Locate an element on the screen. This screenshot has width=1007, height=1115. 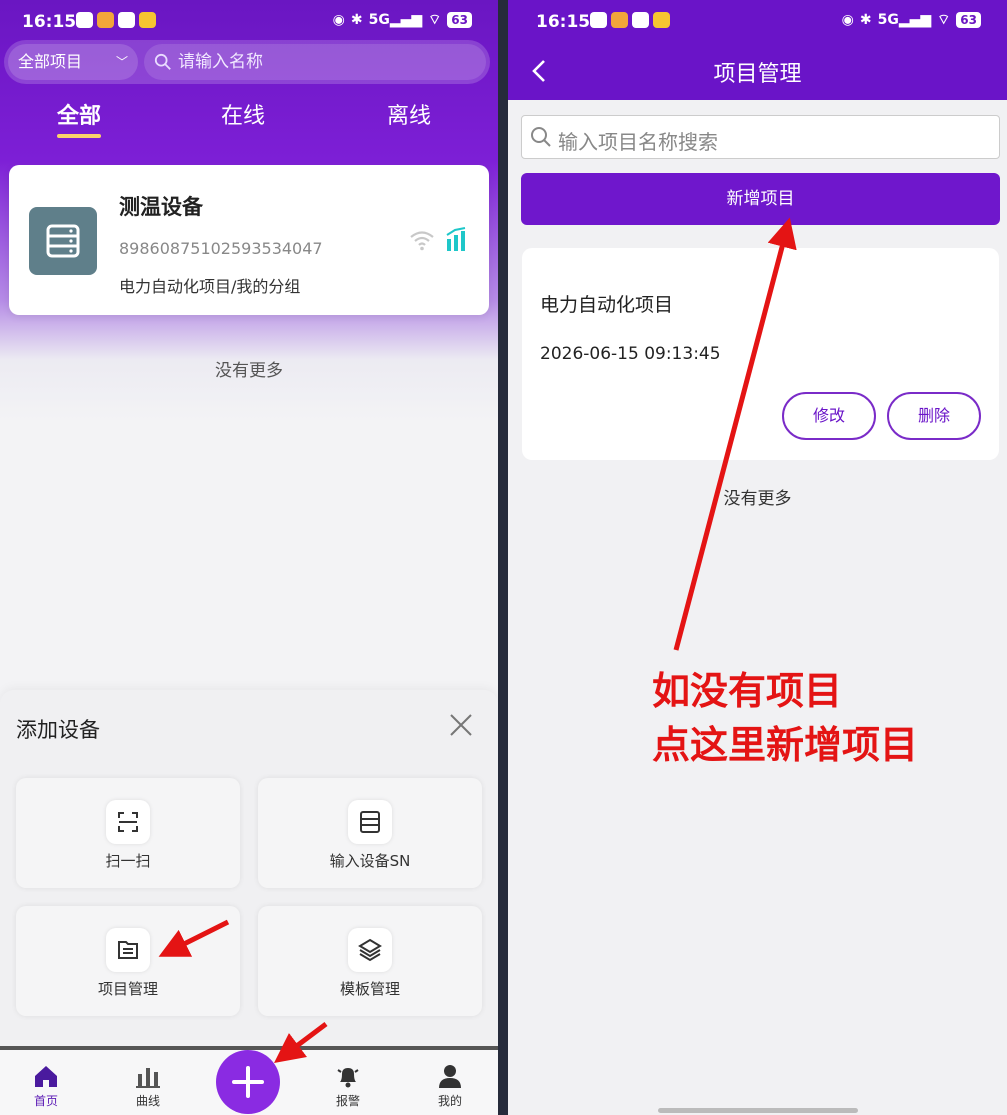
status-tabs: 全部 在线 离线 is located at coordinates (249, 118).